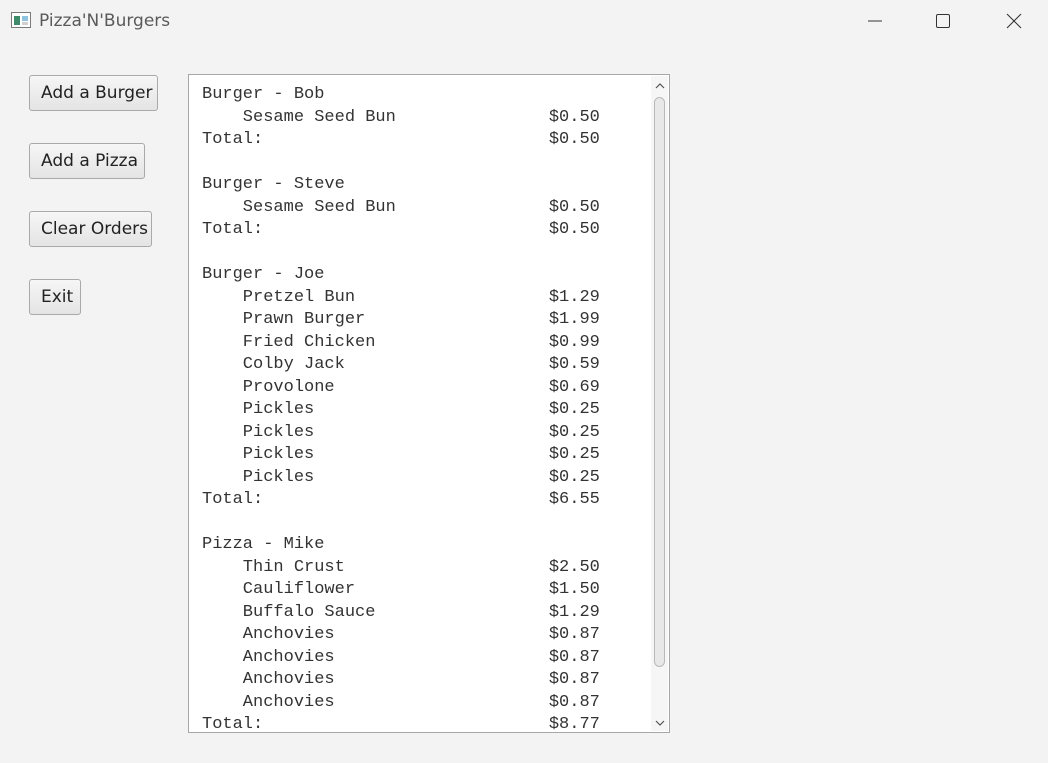  I want to click on vertical-scrollbar, so click(659, 403).